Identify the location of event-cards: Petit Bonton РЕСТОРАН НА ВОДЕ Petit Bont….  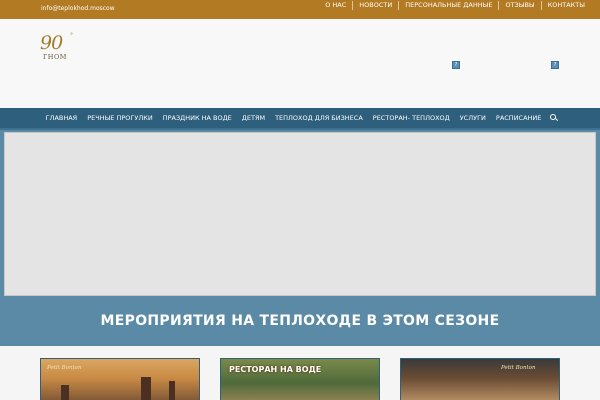
(300, 373).